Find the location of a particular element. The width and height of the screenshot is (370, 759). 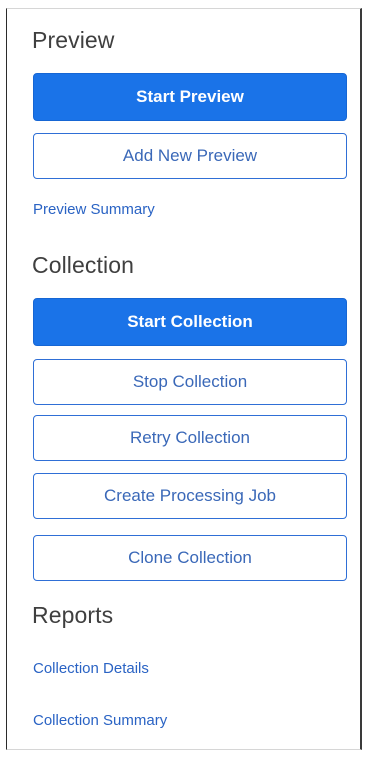

preview-summary-link: Preview Summary is located at coordinates (94, 209).